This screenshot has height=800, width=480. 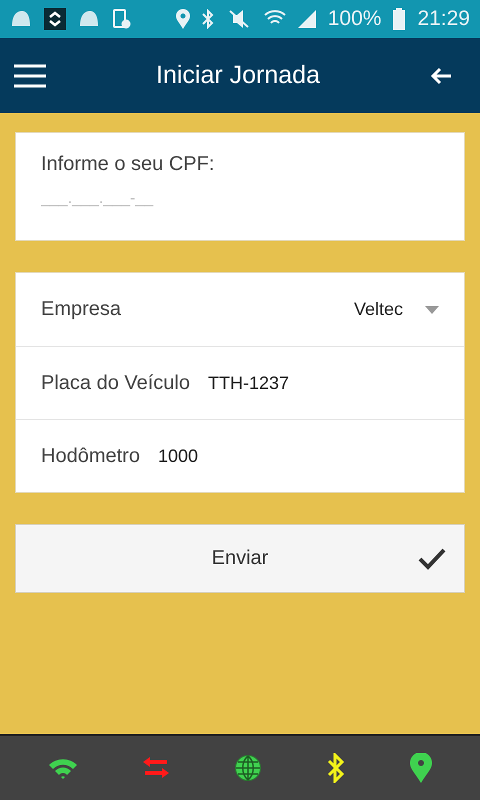 I want to click on signal-icon, so click(x=307, y=19).